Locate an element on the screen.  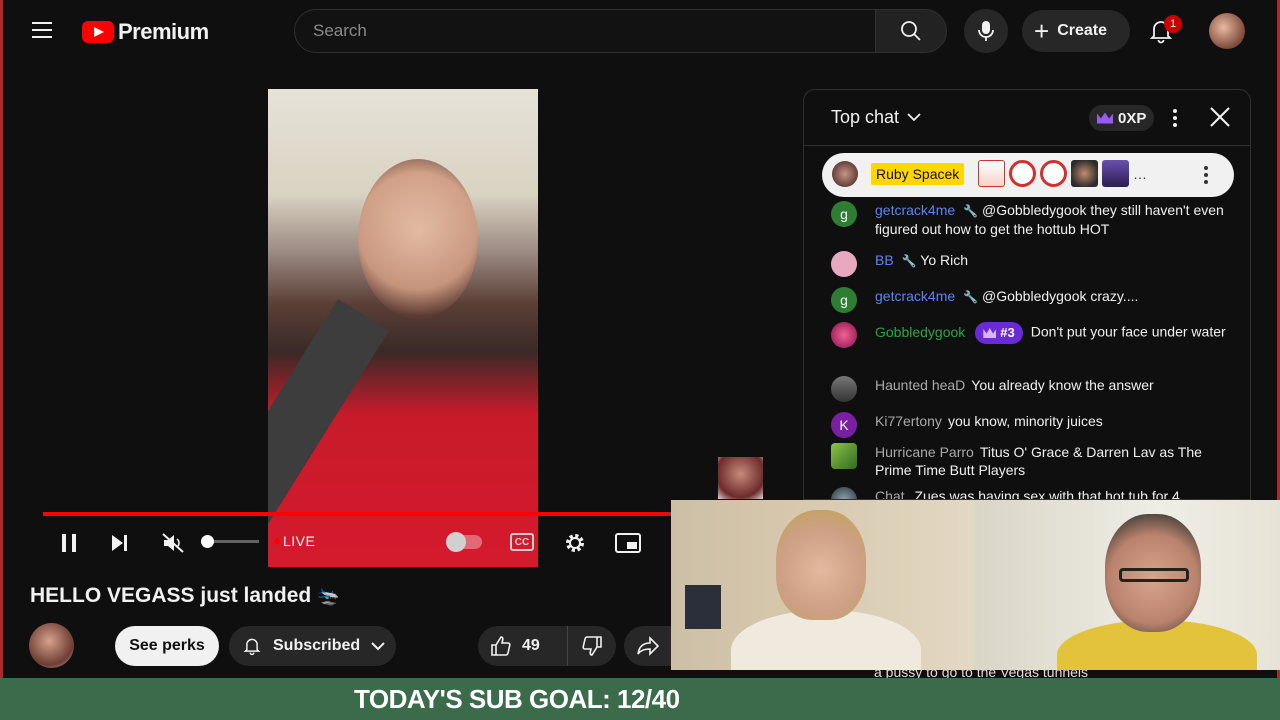
chat-text: You already know the answer is located at coordinates (1062, 385).